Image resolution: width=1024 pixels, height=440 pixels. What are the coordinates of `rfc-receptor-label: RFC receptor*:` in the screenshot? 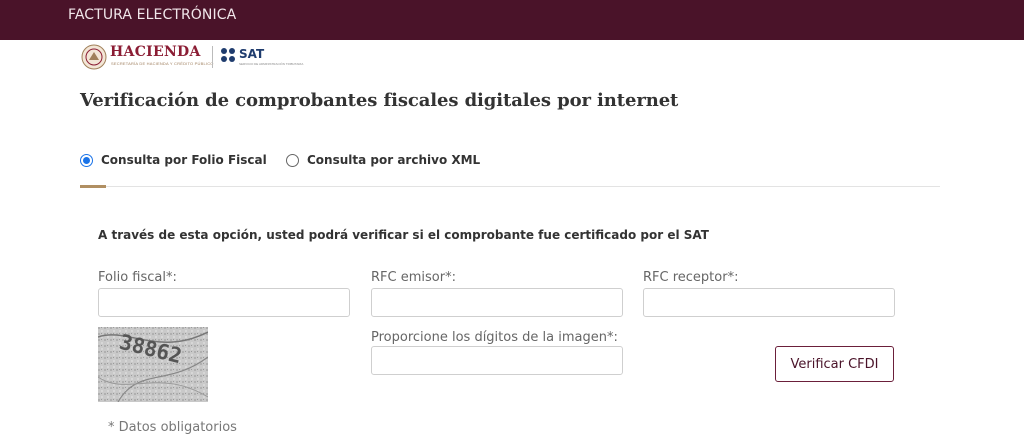 It's located at (691, 277).